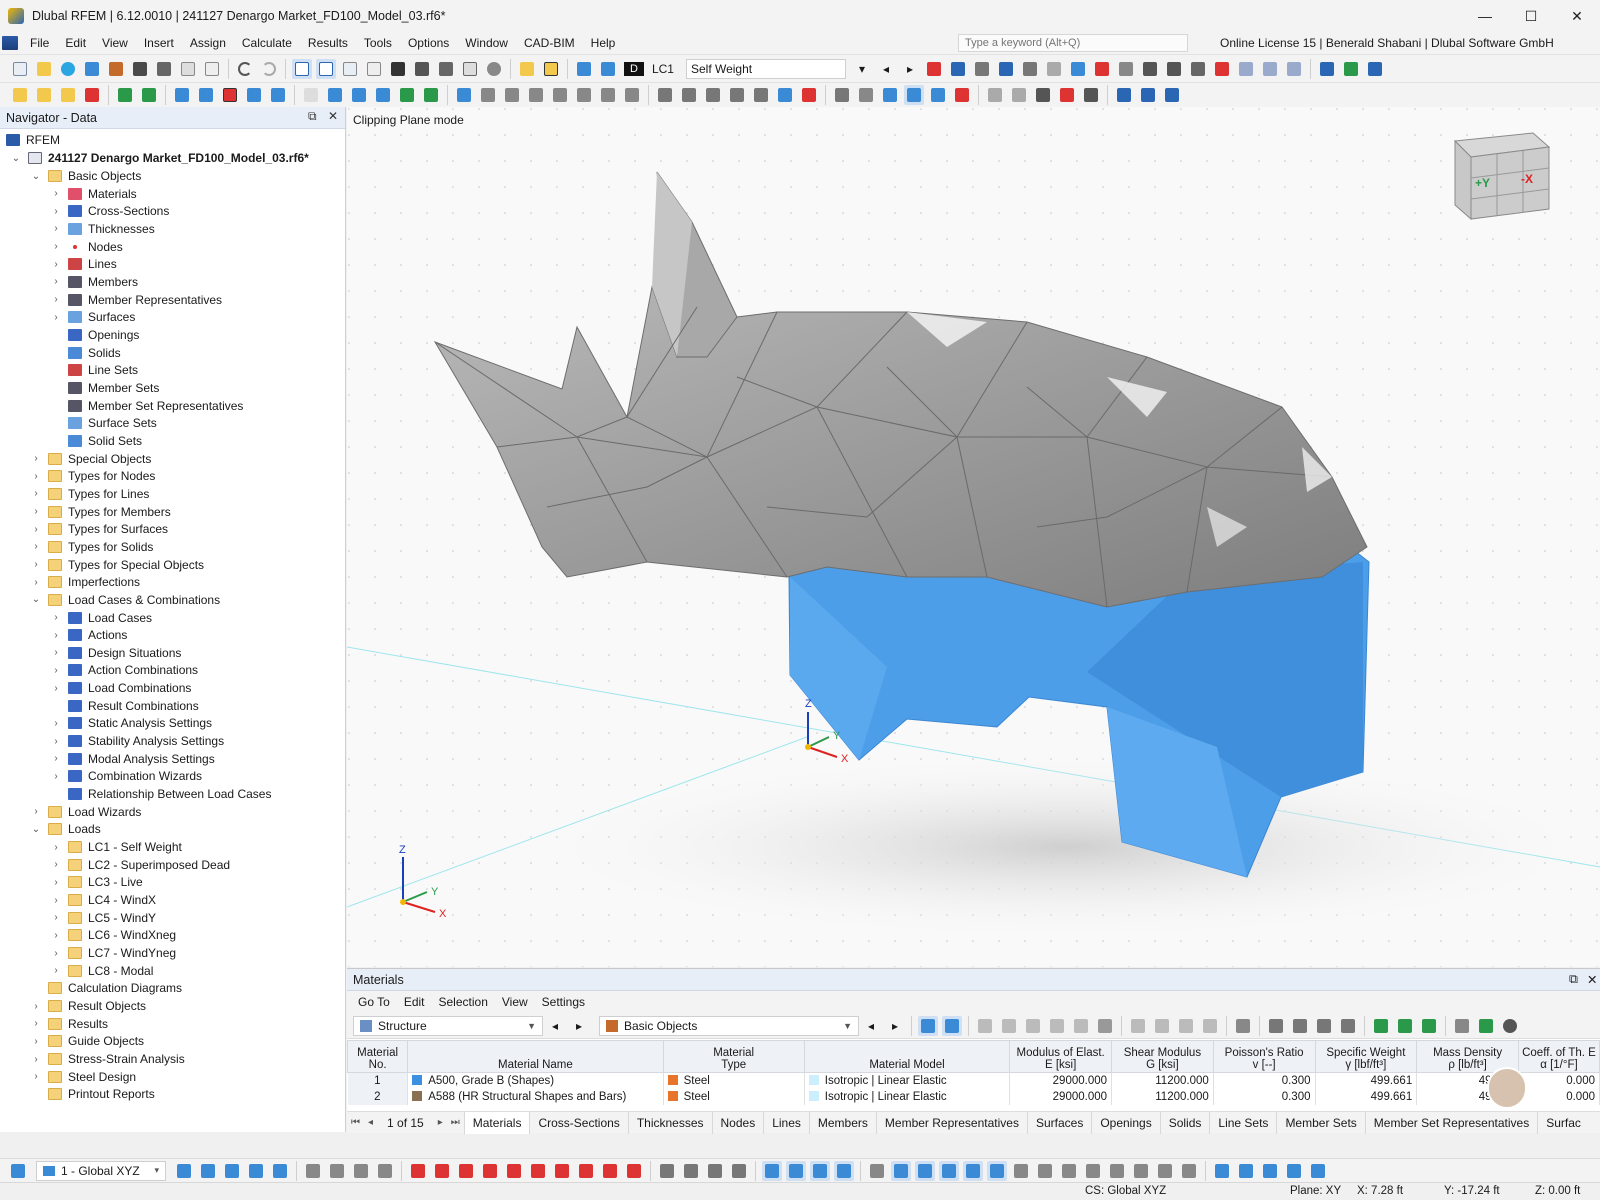 This screenshot has height=1200, width=1600. What do you see at coordinates (866, 95) in the screenshot?
I see `grid-display-icon` at bounding box center [866, 95].